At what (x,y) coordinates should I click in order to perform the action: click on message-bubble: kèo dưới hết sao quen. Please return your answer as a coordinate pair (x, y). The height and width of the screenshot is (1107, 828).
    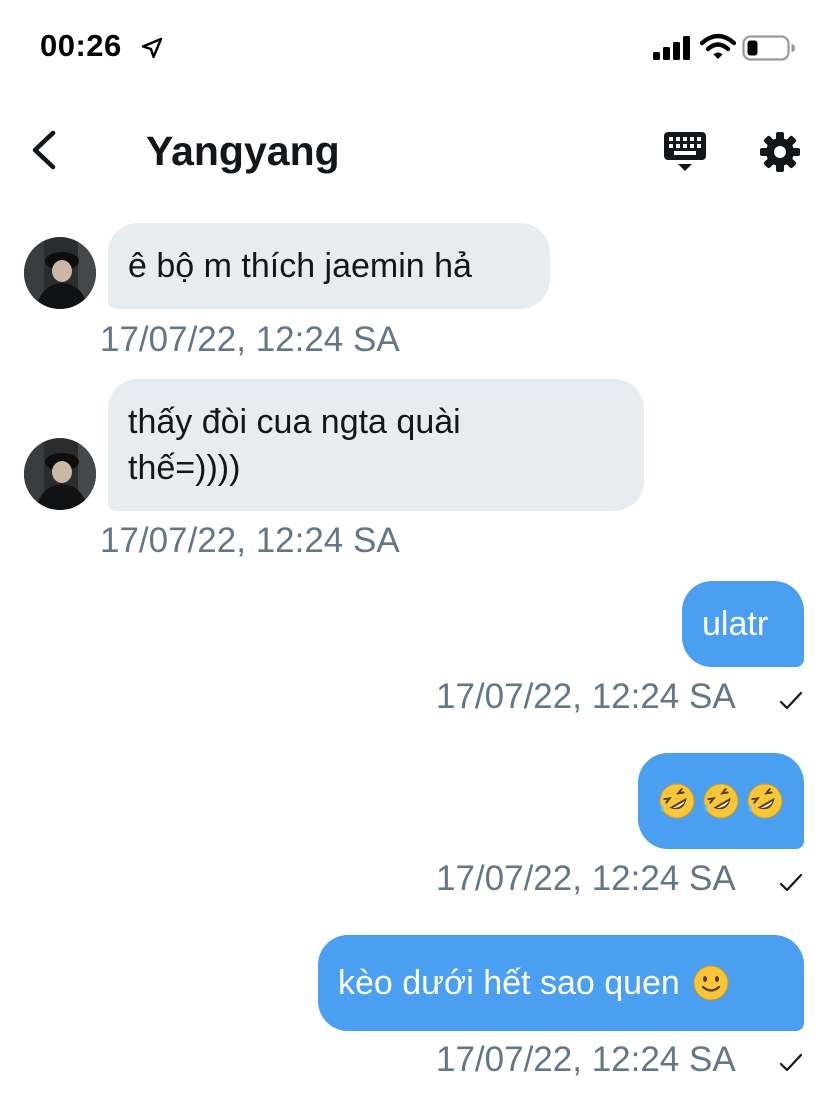
    Looking at the image, I should click on (561, 983).